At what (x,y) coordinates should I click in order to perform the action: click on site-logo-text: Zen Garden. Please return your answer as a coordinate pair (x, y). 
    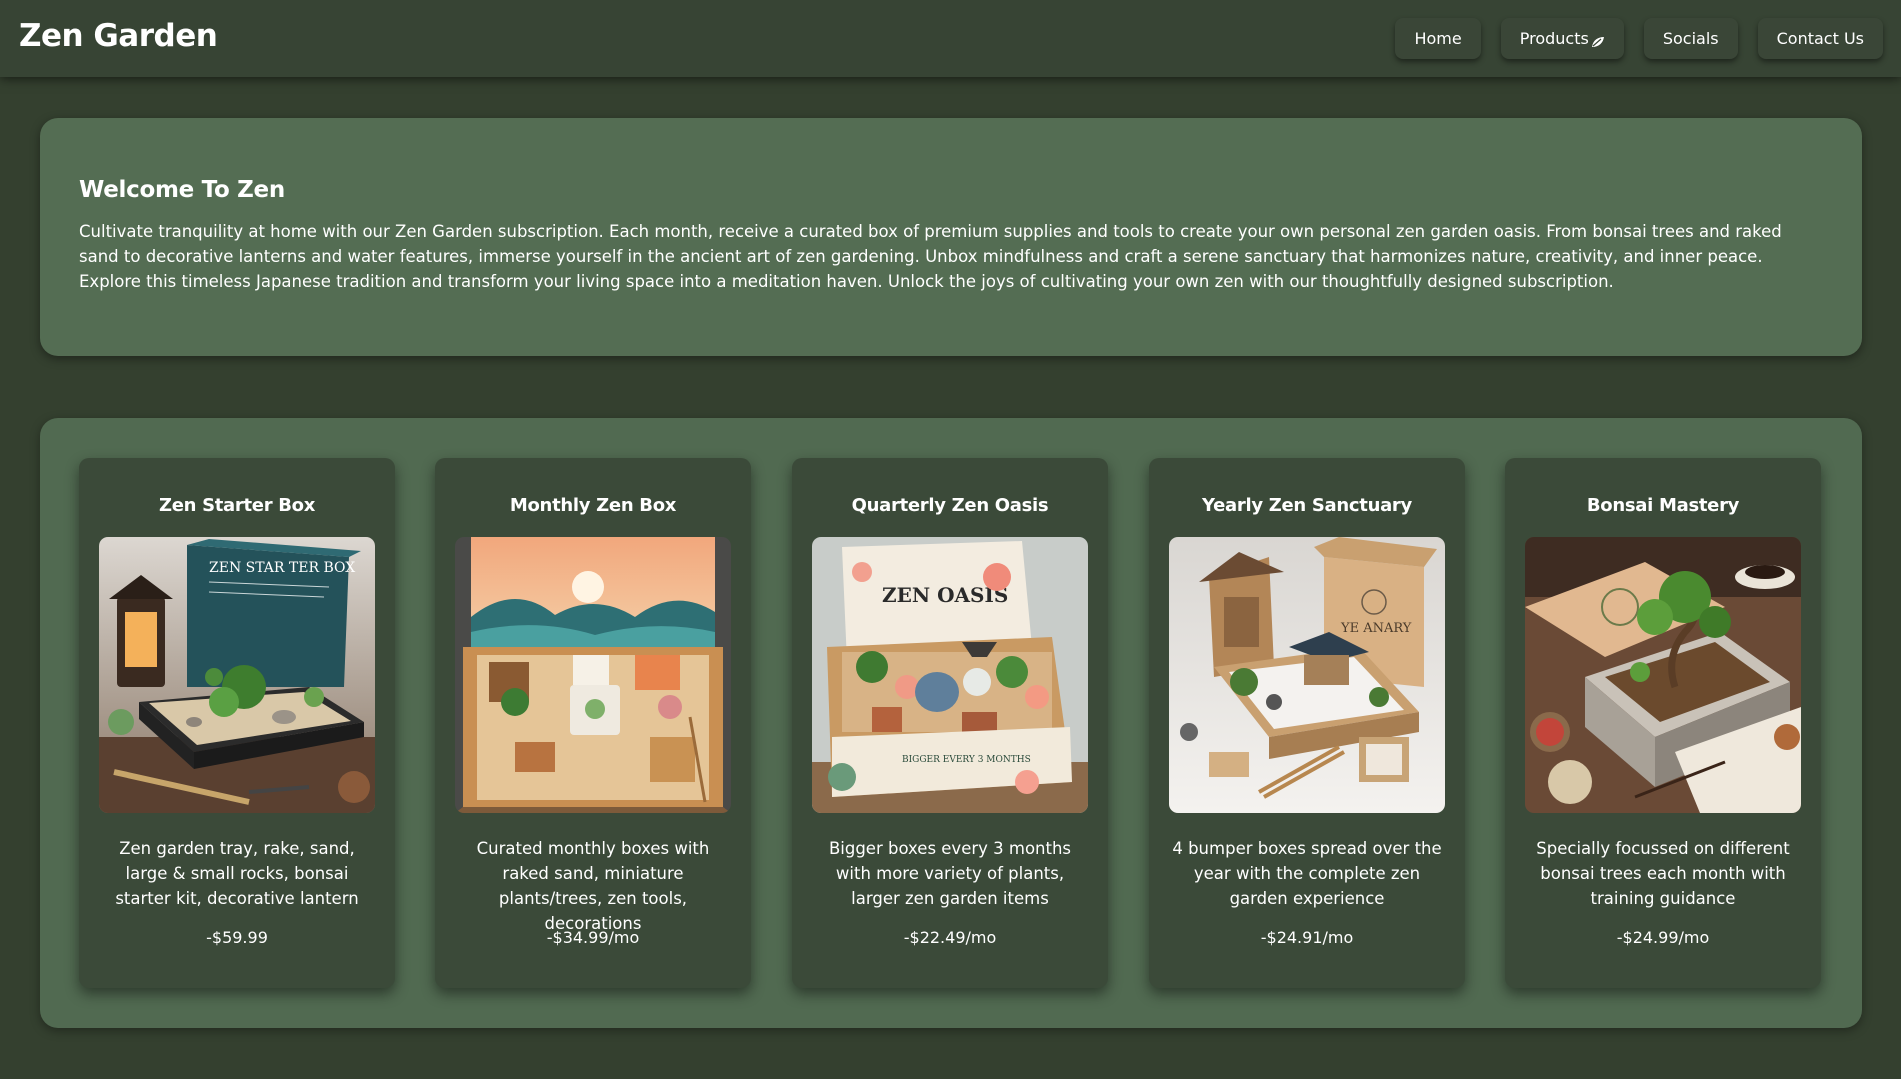
    Looking at the image, I should click on (118, 36).